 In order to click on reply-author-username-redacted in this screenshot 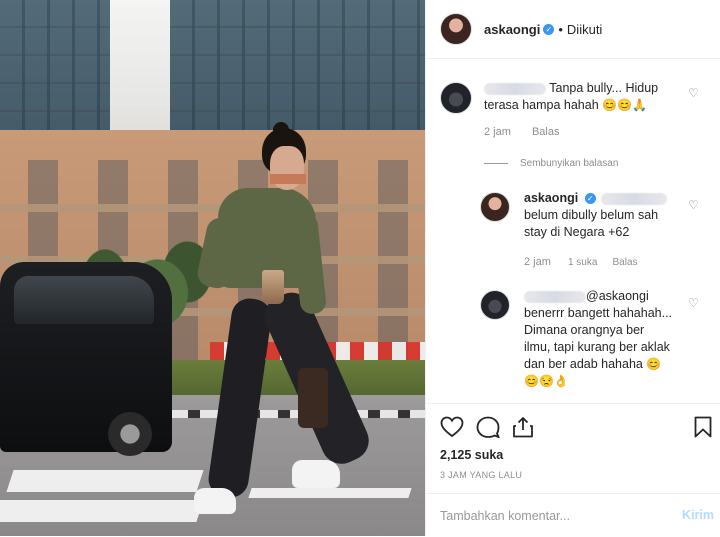, I will do `click(555, 296)`.